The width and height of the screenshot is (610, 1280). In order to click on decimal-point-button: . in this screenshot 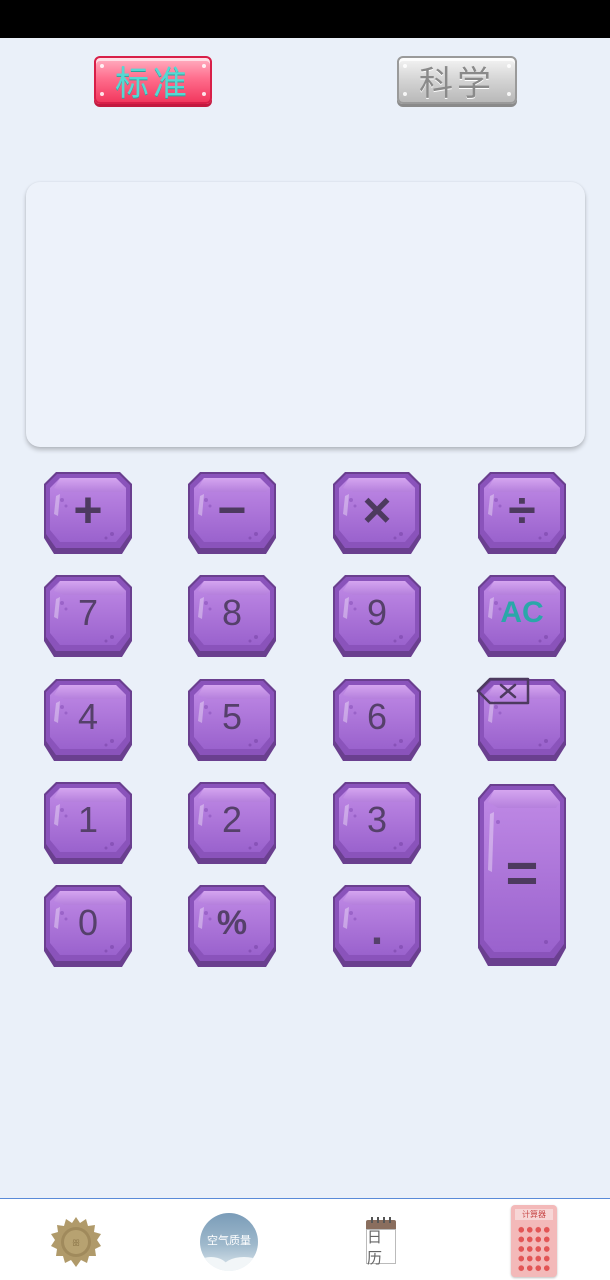, I will do `click(377, 926)`.